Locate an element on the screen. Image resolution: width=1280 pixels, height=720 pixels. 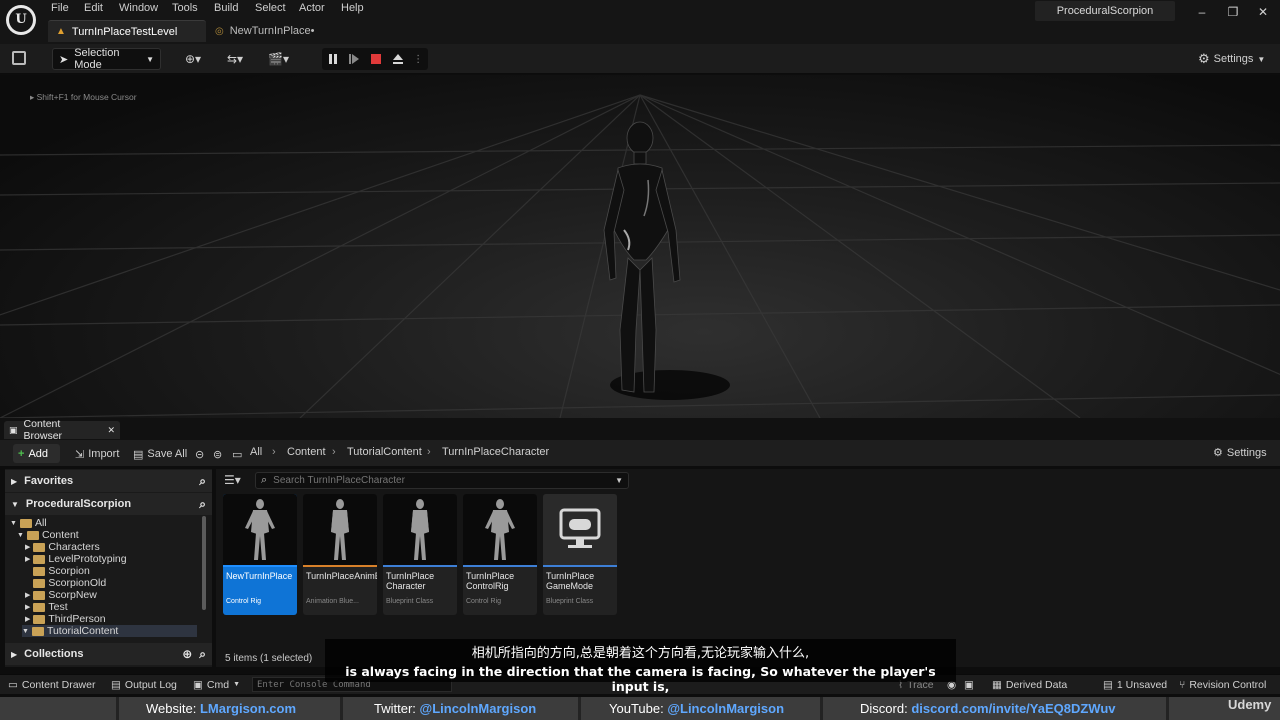
content-settings-label: Settings is located at coordinates (1246, 452).